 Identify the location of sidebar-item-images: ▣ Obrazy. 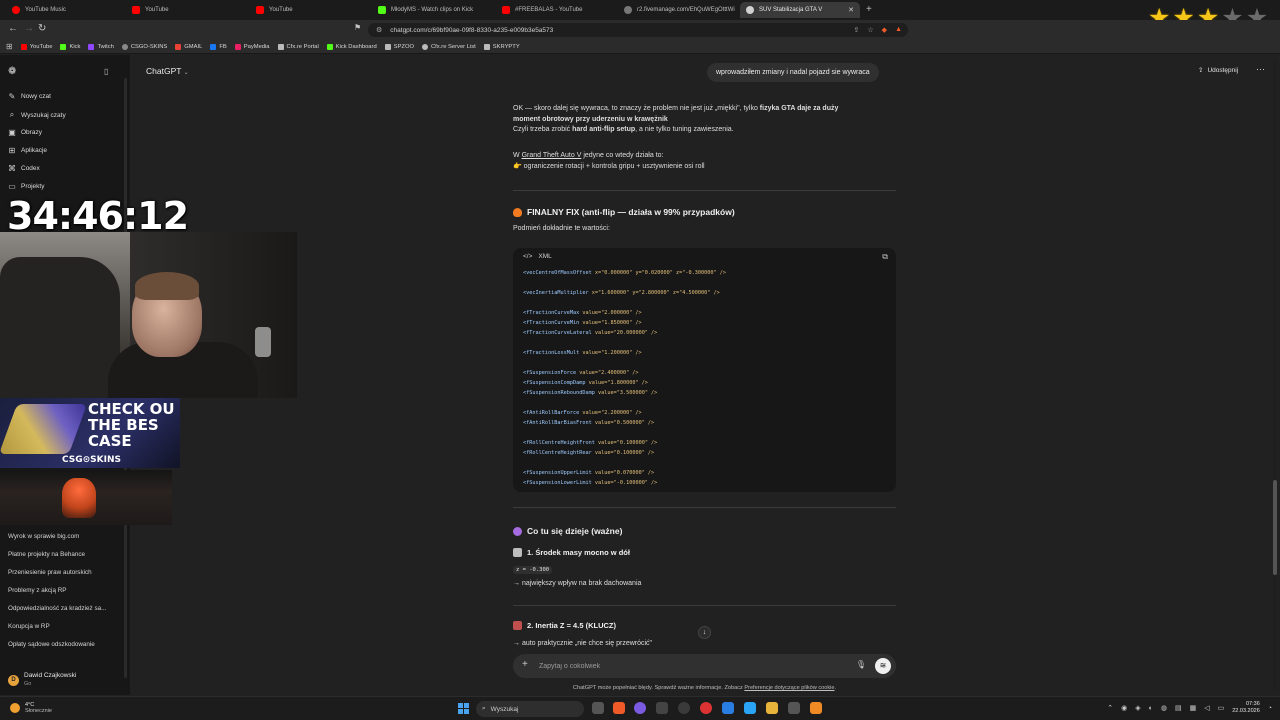
(25, 132).